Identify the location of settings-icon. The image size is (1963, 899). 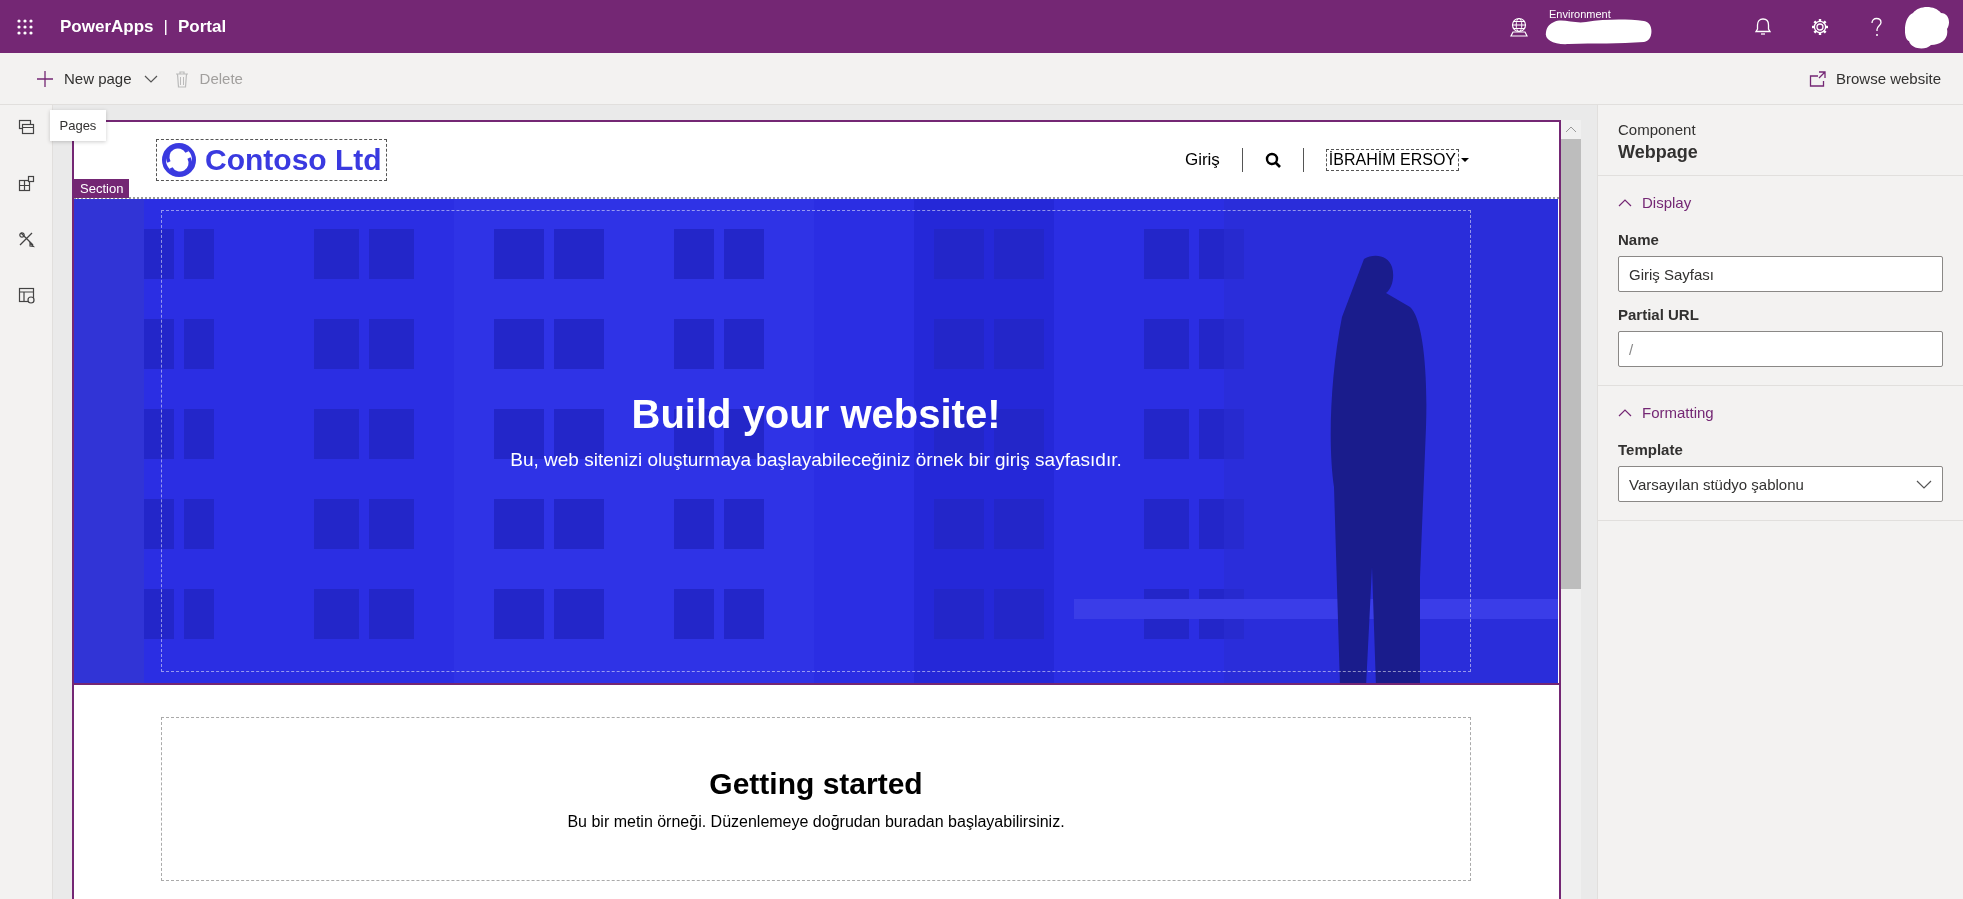
(1820, 26).